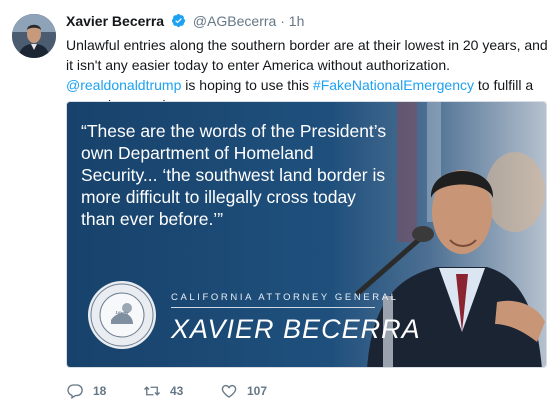 Image resolution: width=560 pixels, height=401 pixels. Describe the element at coordinates (86, 391) in the screenshot. I see `reply-button: 18` at that location.